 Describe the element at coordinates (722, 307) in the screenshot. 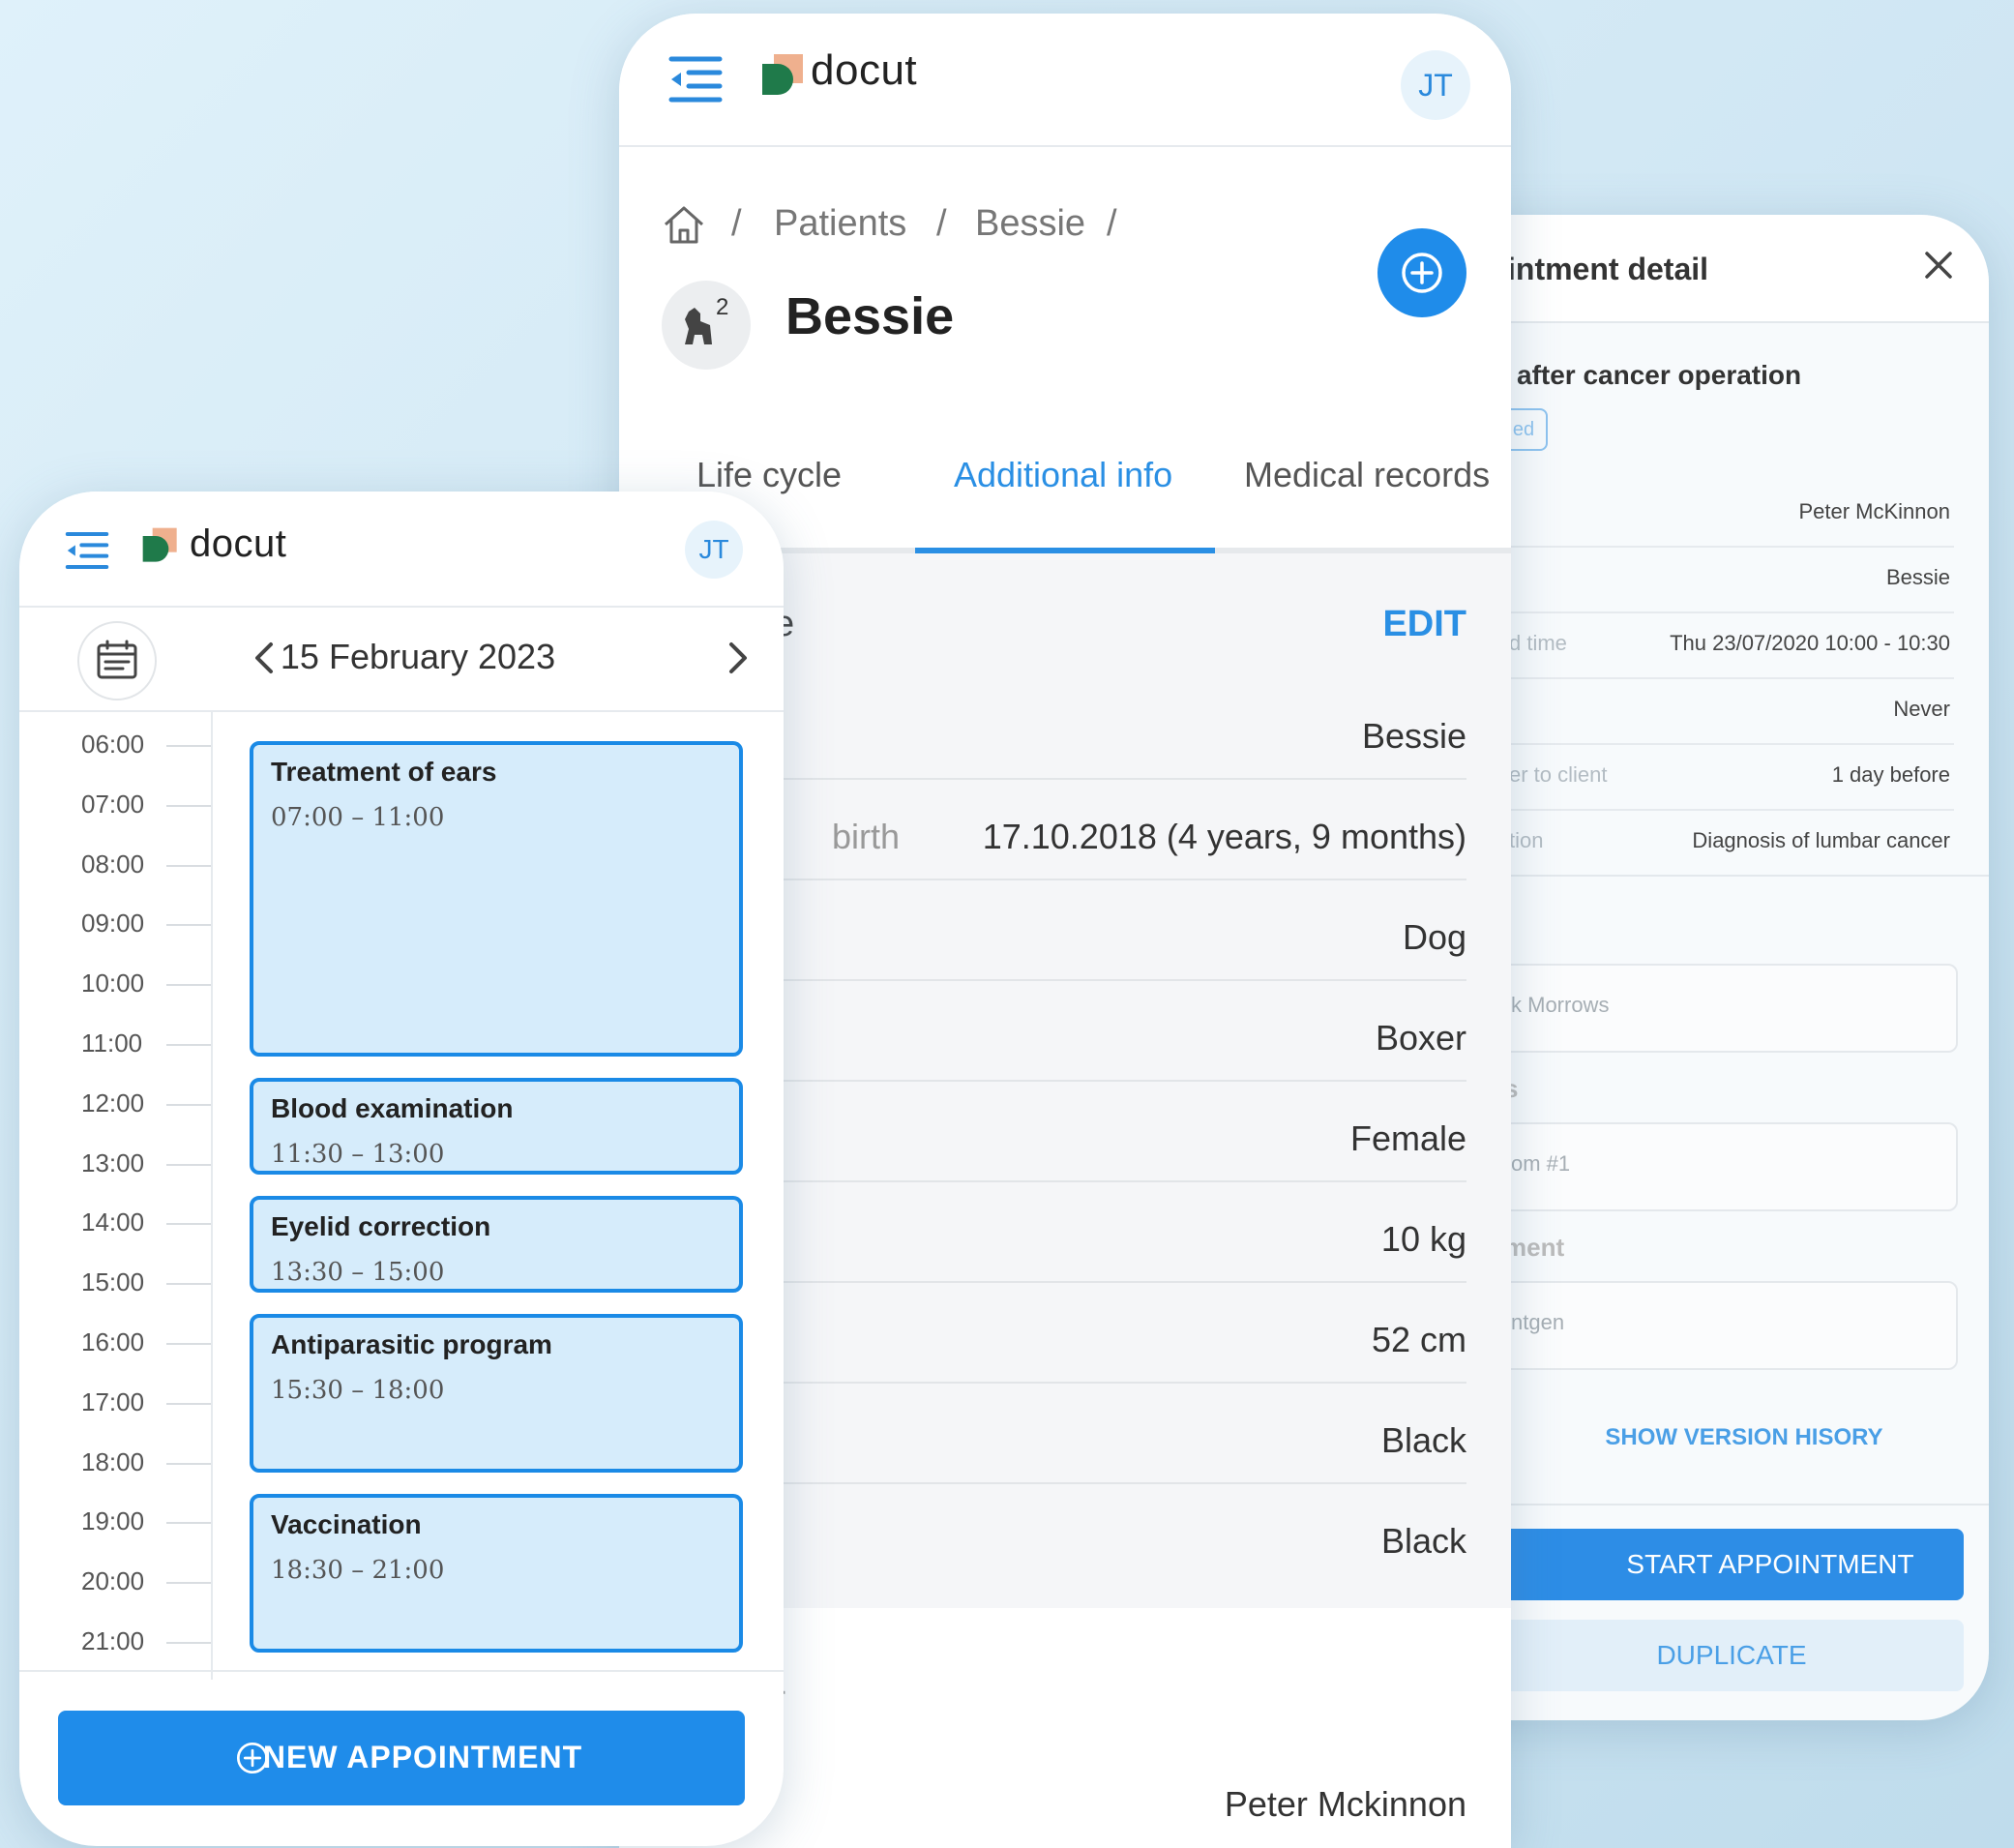

I see `pet-count: 2` at that location.